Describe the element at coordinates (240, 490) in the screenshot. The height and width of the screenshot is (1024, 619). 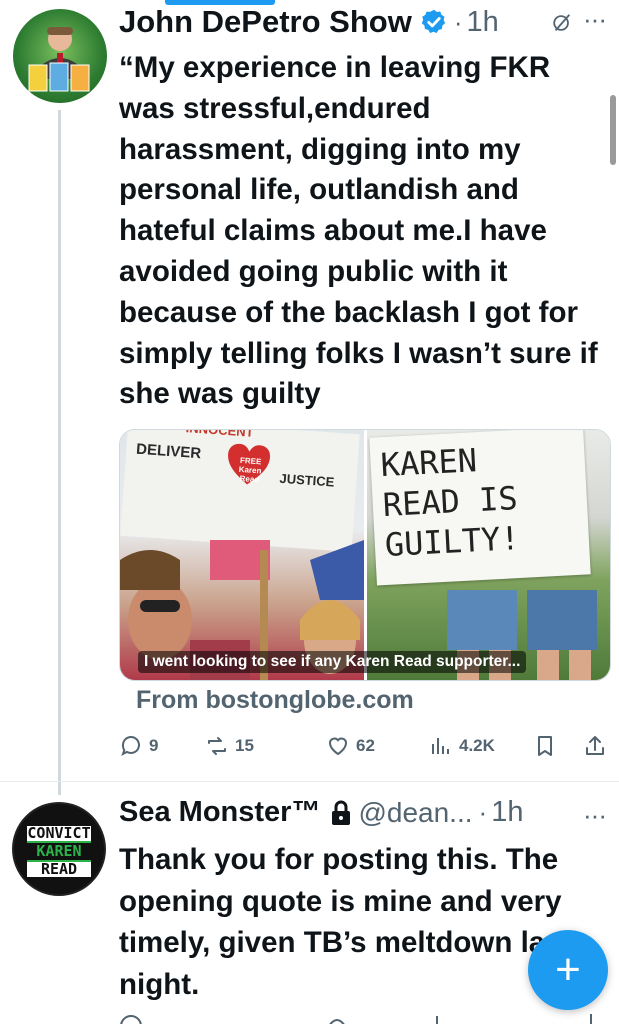
I see `envelope-sign: INNOCENT DELIVER FREE Karen Read JUSTICE` at that location.